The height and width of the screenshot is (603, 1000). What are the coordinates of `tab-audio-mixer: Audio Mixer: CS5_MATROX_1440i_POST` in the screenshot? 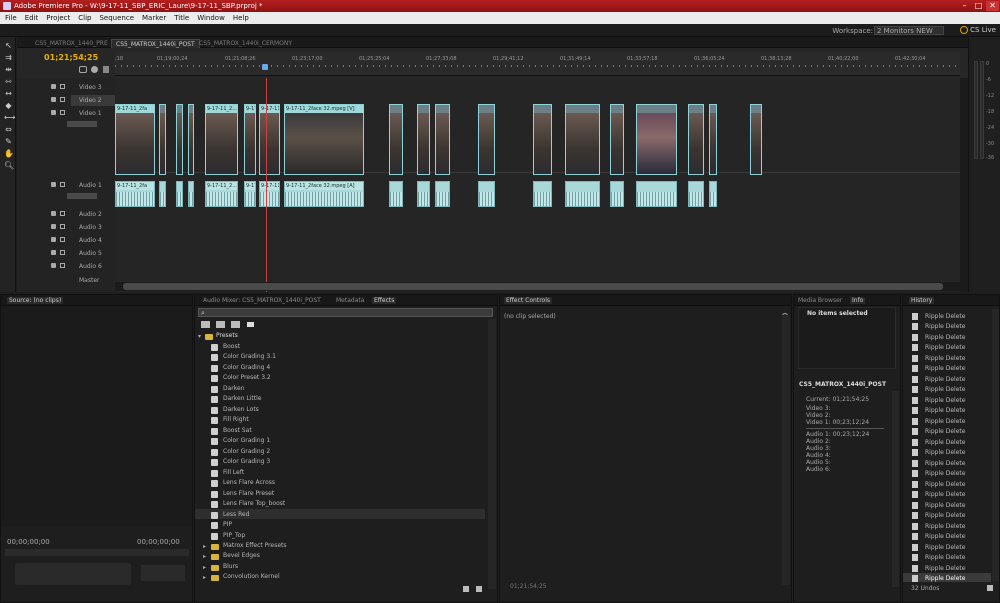 It's located at (262, 300).